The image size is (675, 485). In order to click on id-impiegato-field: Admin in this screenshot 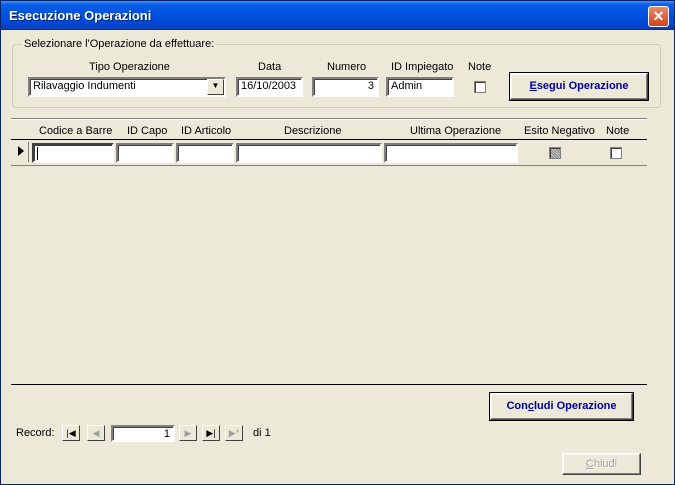, I will do `click(420, 87)`.